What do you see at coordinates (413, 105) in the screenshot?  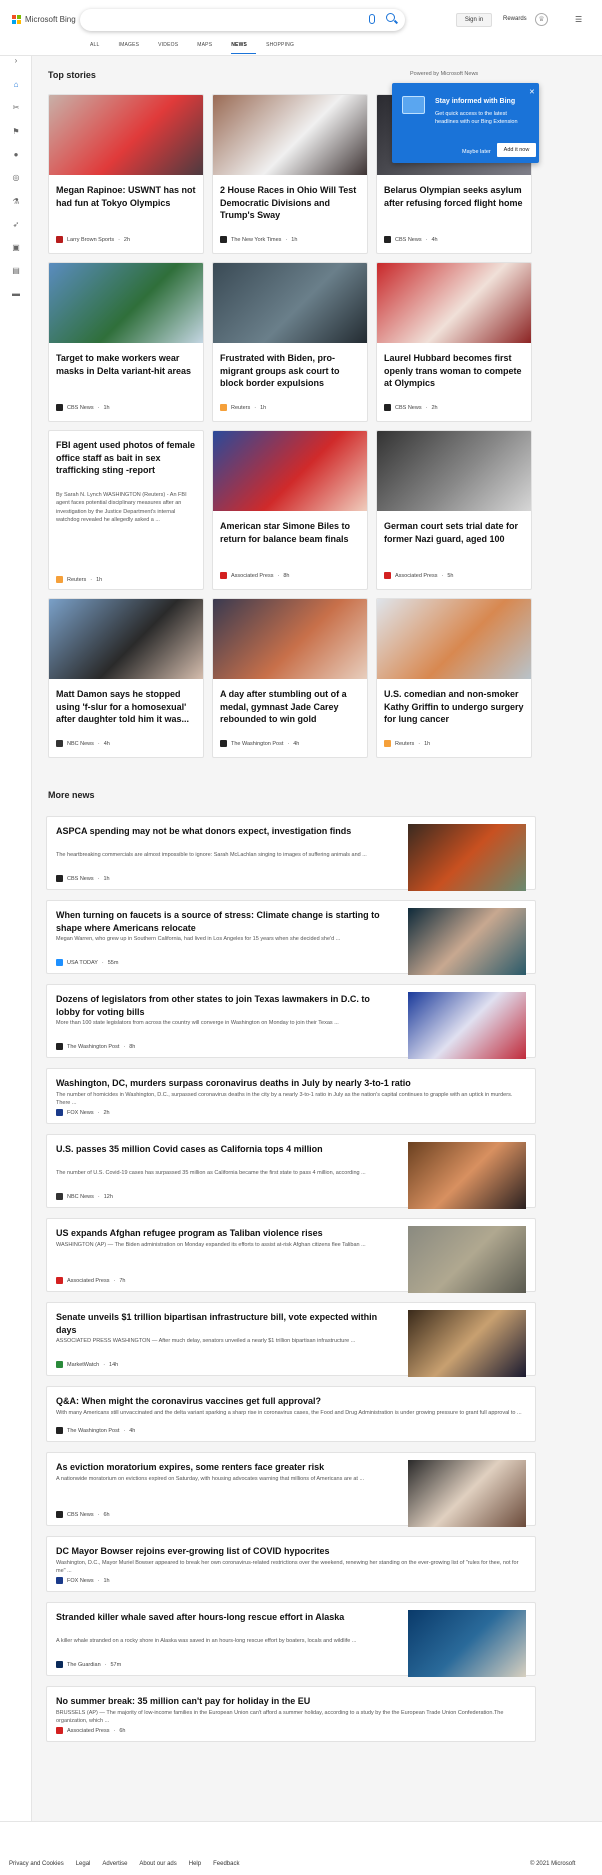 I see `extension-illustration-icon` at bounding box center [413, 105].